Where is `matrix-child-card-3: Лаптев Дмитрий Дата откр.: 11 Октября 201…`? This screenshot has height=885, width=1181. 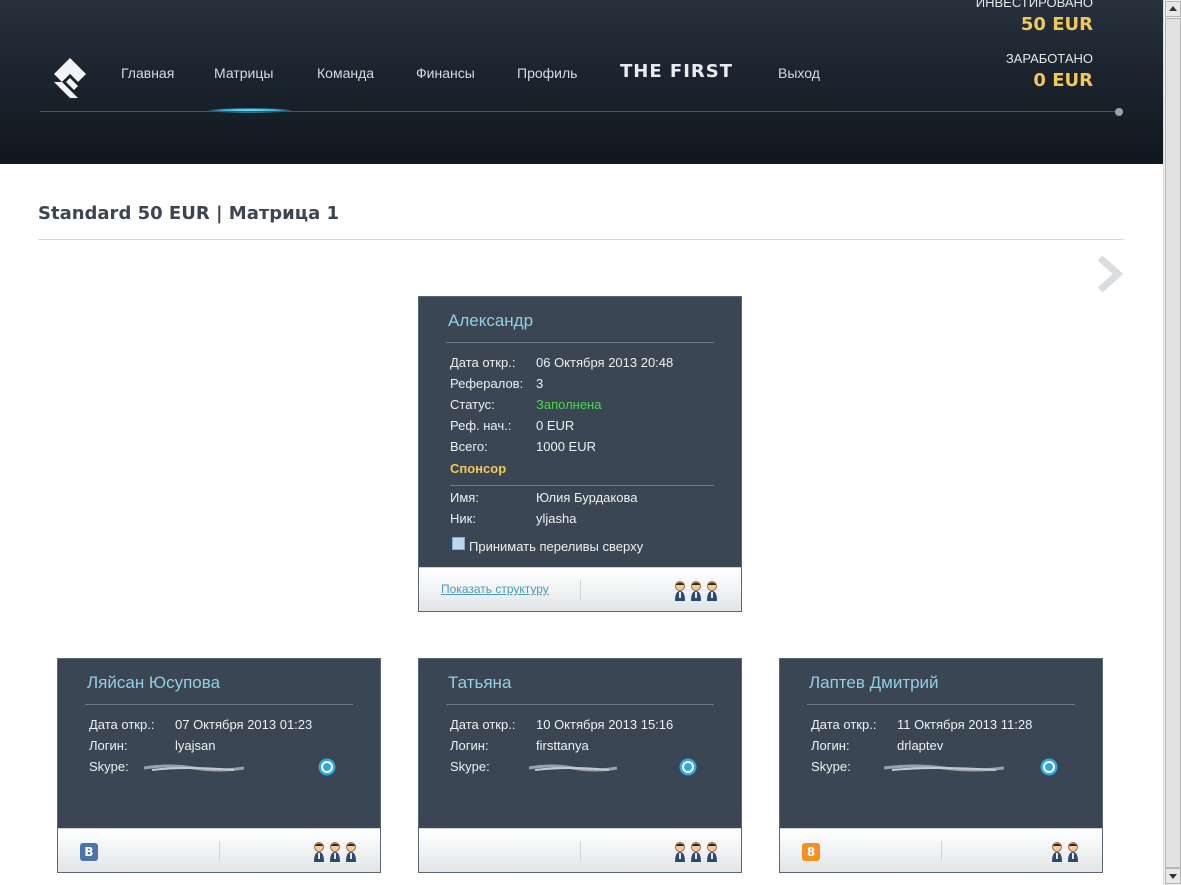 matrix-child-card-3: Лаптев Дмитрий Дата откр.: 11 Октября 201… is located at coordinates (941, 765).